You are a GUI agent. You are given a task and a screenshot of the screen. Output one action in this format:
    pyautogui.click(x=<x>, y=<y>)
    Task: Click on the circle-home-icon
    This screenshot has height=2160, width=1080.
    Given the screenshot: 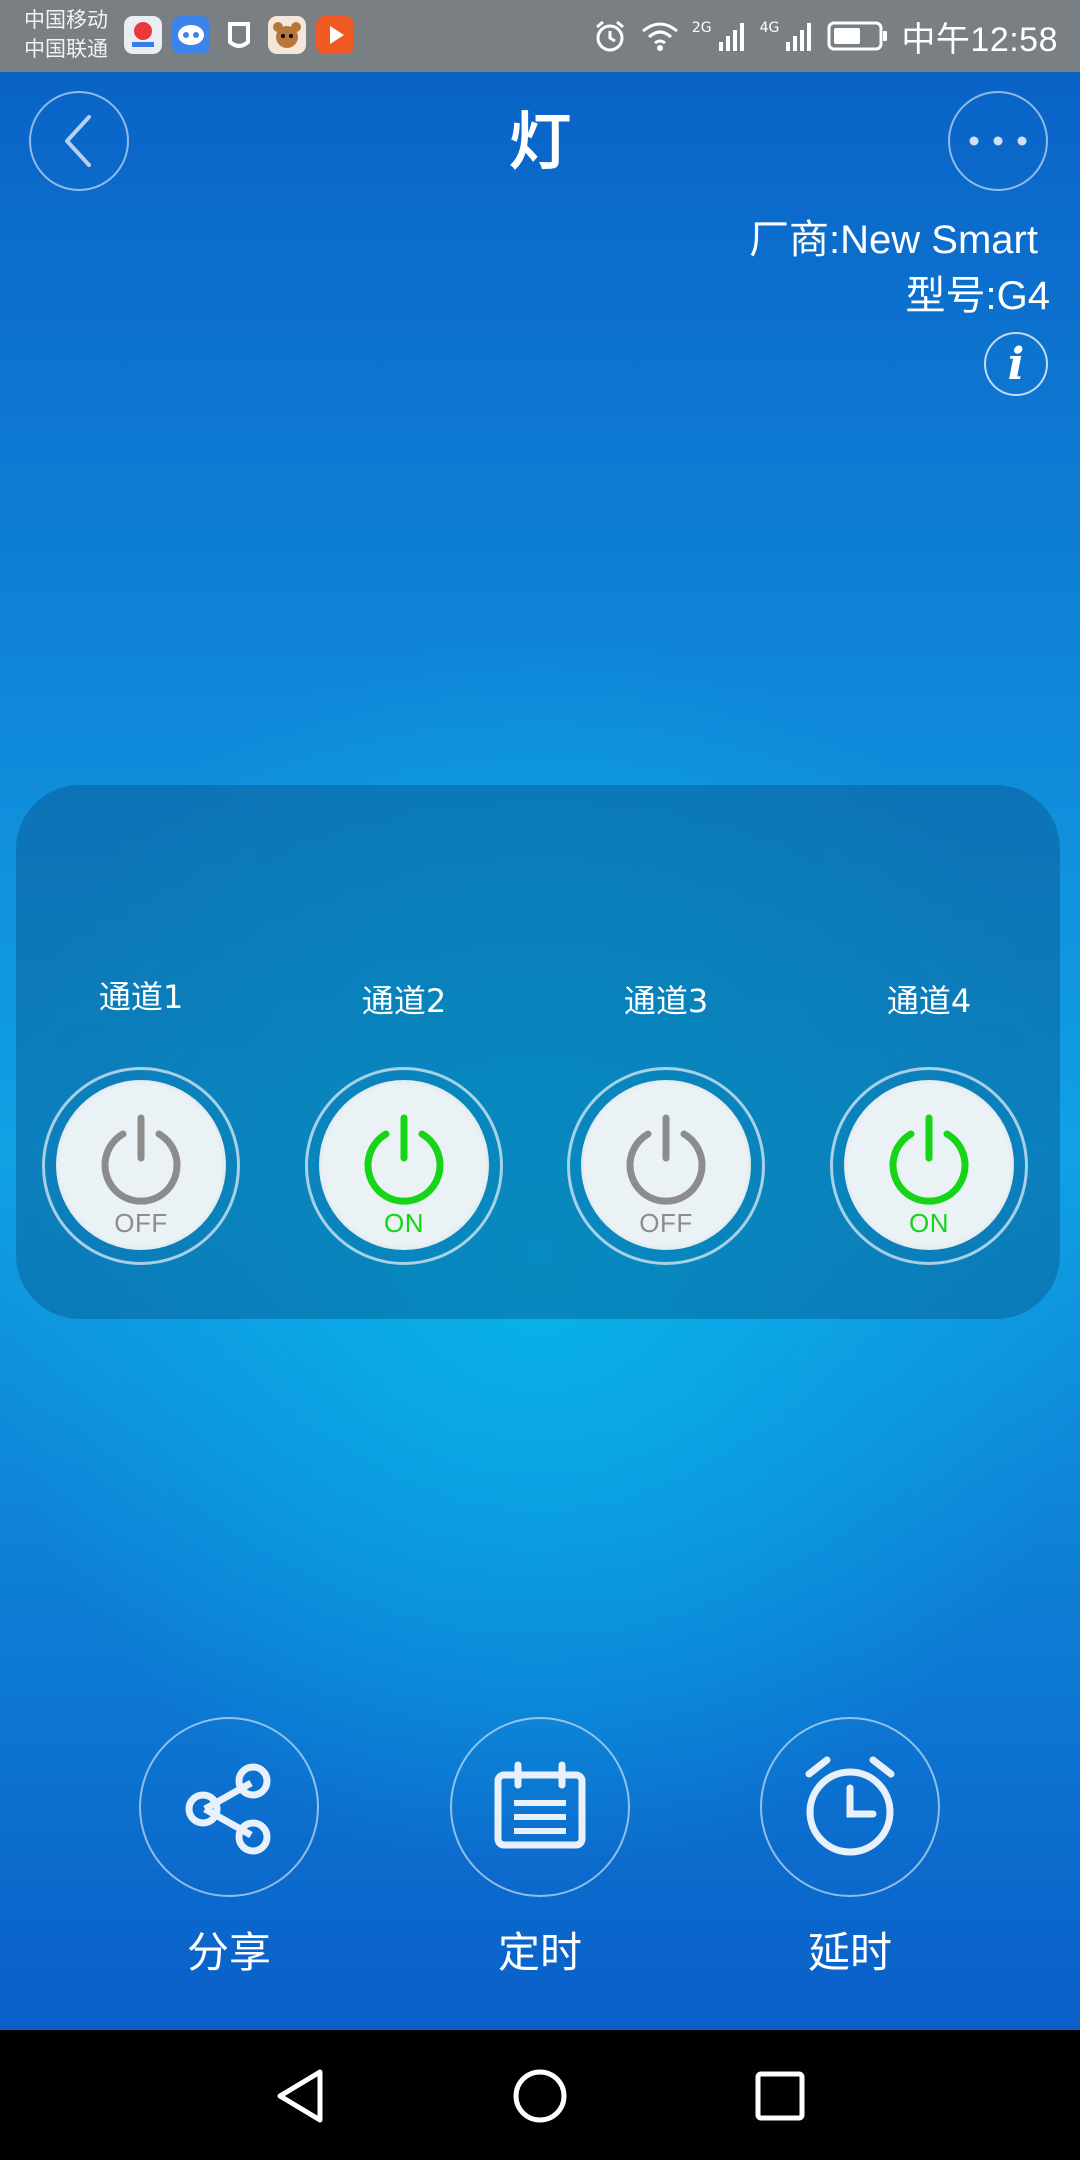 What is the action you would take?
    pyautogui.click(x=540, y=2096)
    